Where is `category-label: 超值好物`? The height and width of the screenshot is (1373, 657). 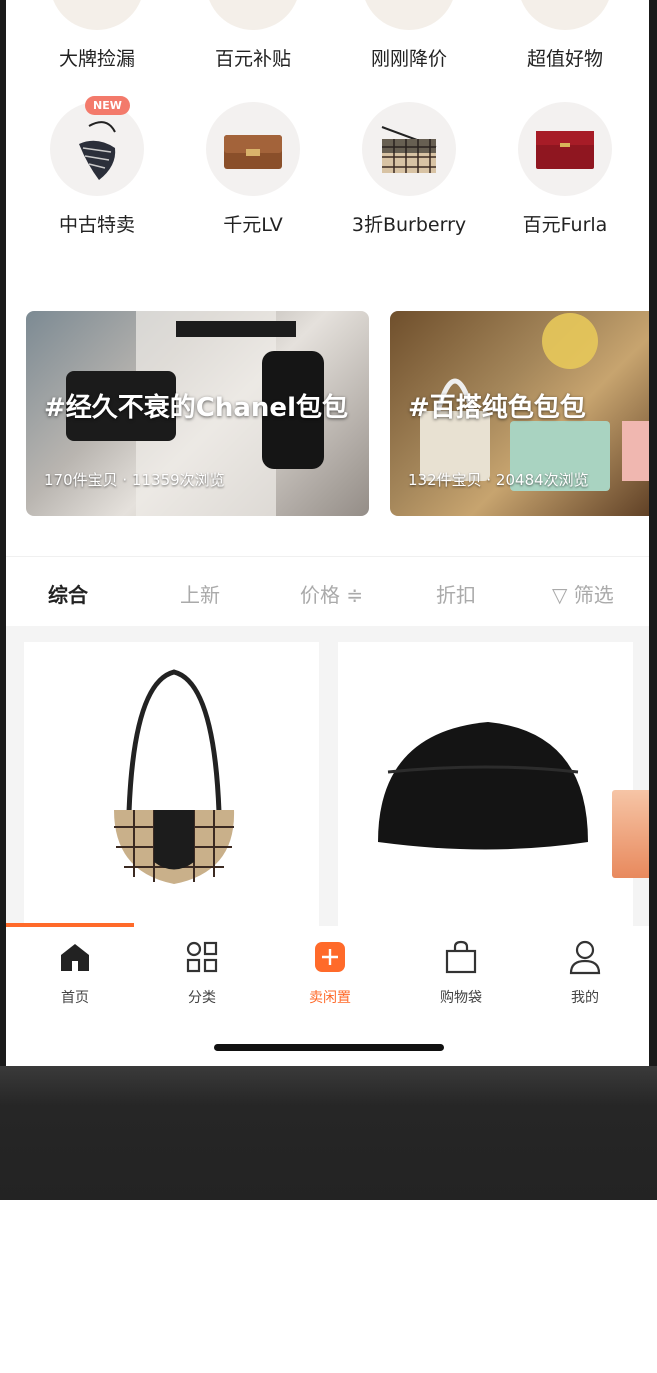
category-label: 超值好物 is located at coordinates (564, 59).